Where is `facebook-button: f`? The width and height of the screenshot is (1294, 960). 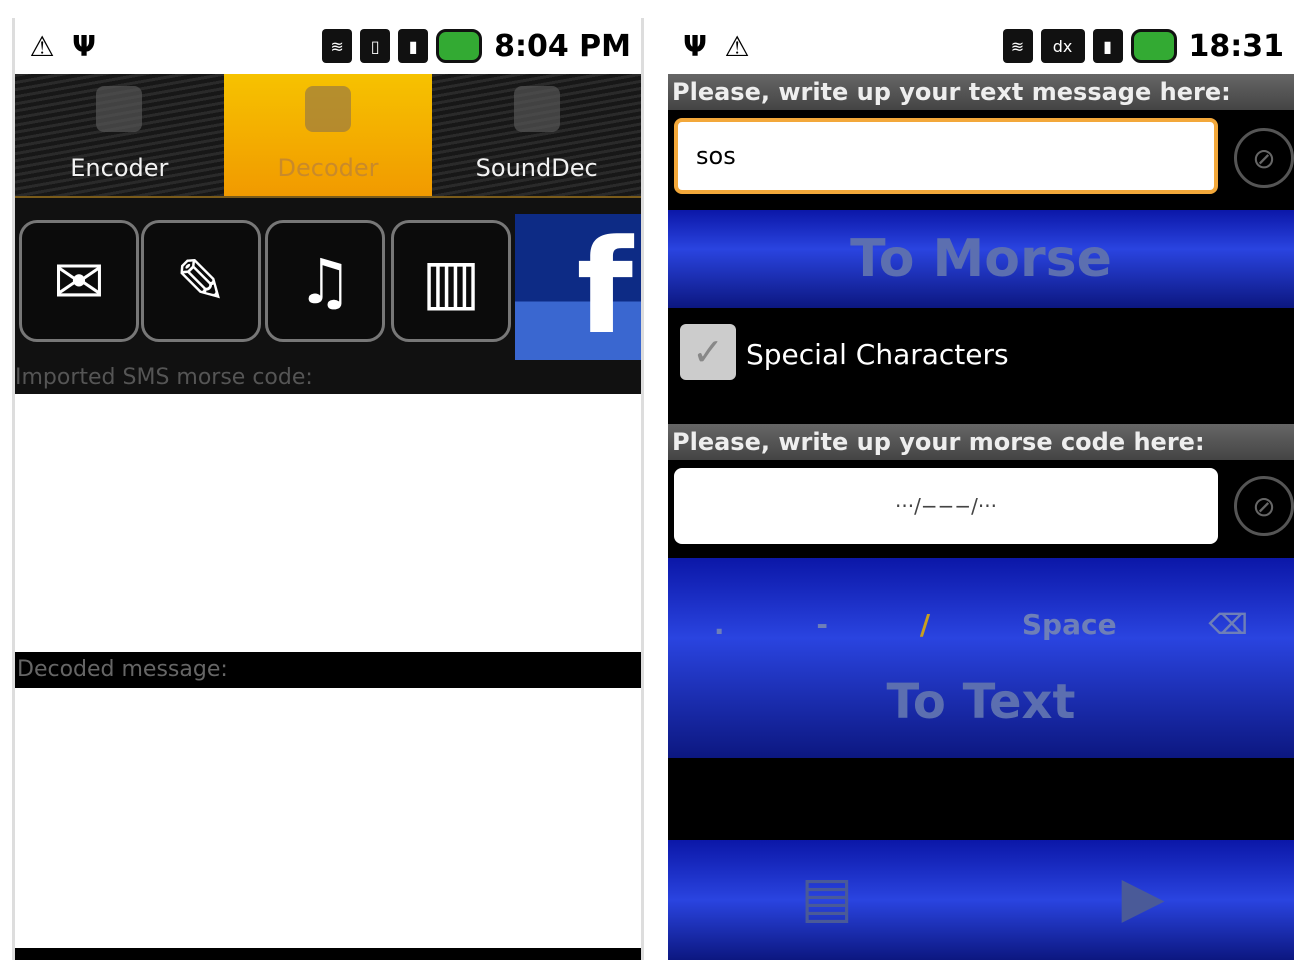 facebook-button: f is located at coordinates (578, 287).